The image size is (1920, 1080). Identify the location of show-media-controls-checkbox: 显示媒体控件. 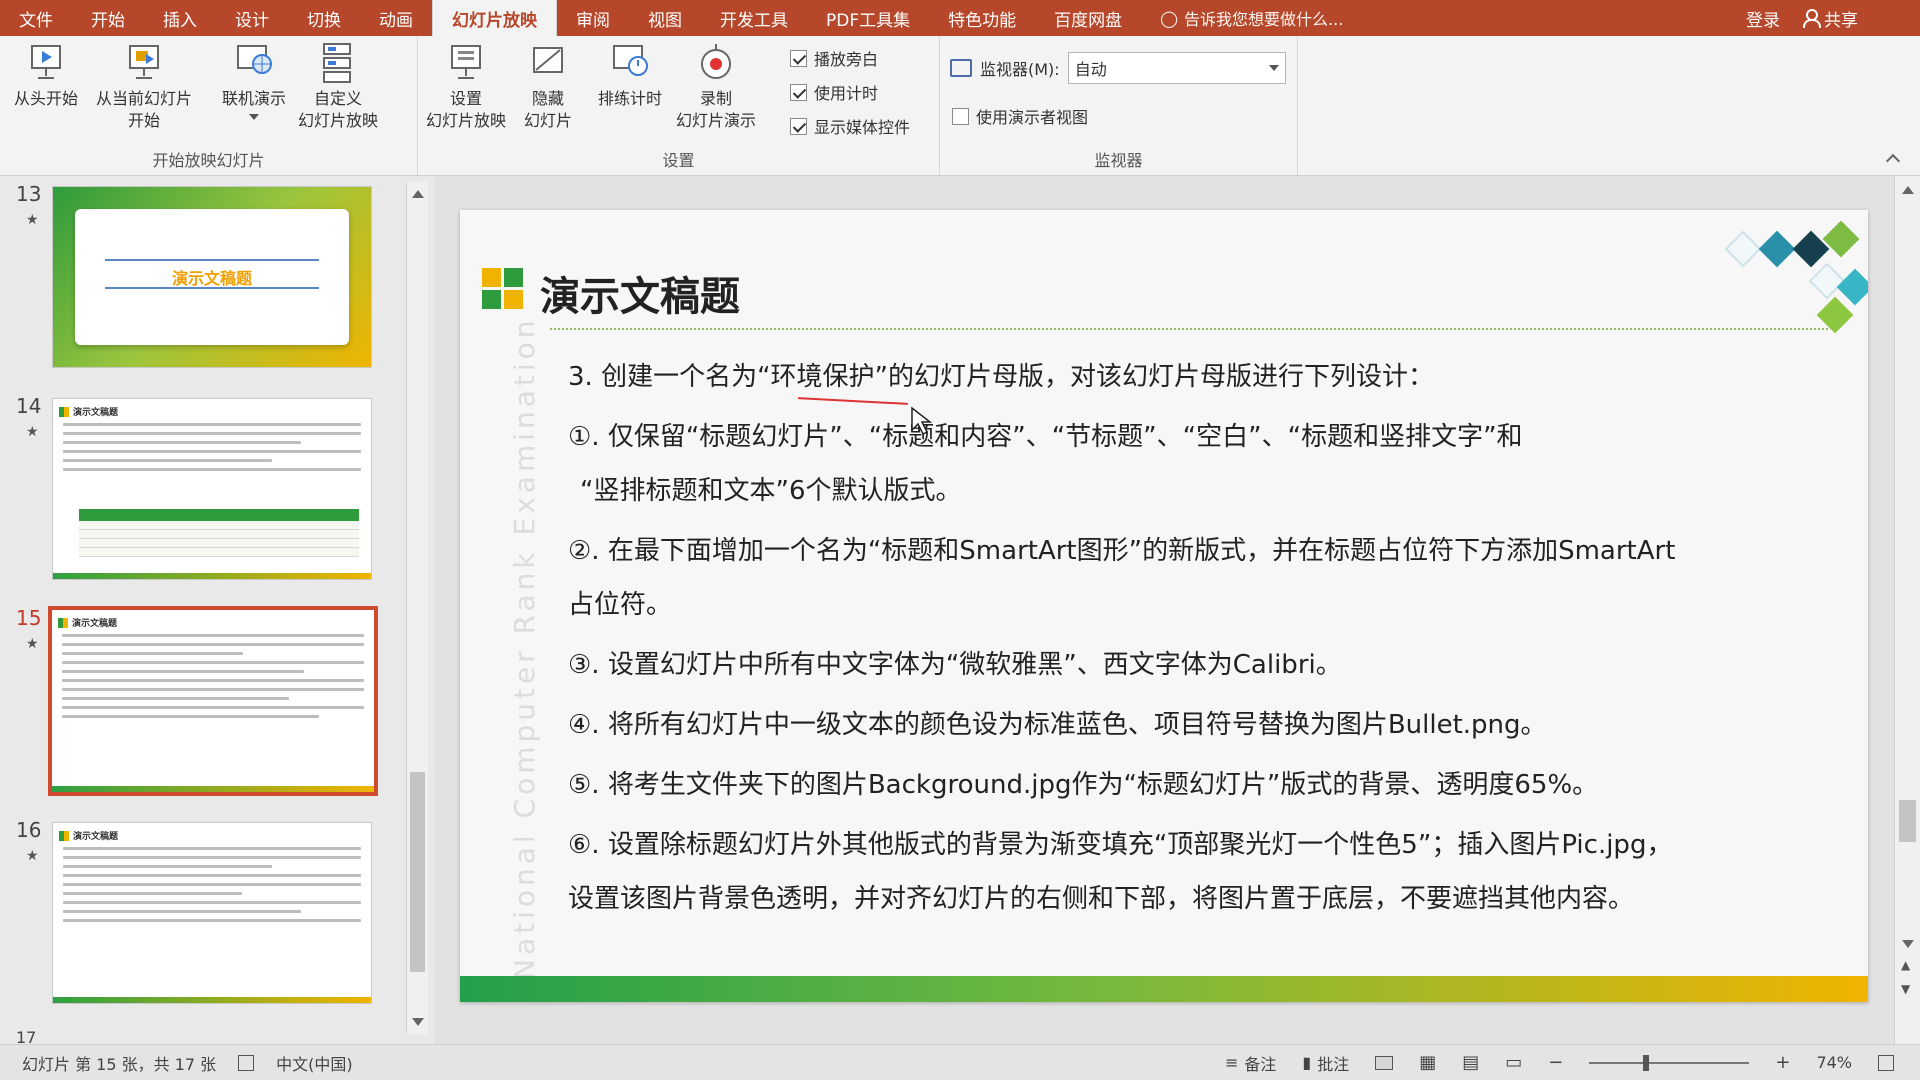
(850, 126).